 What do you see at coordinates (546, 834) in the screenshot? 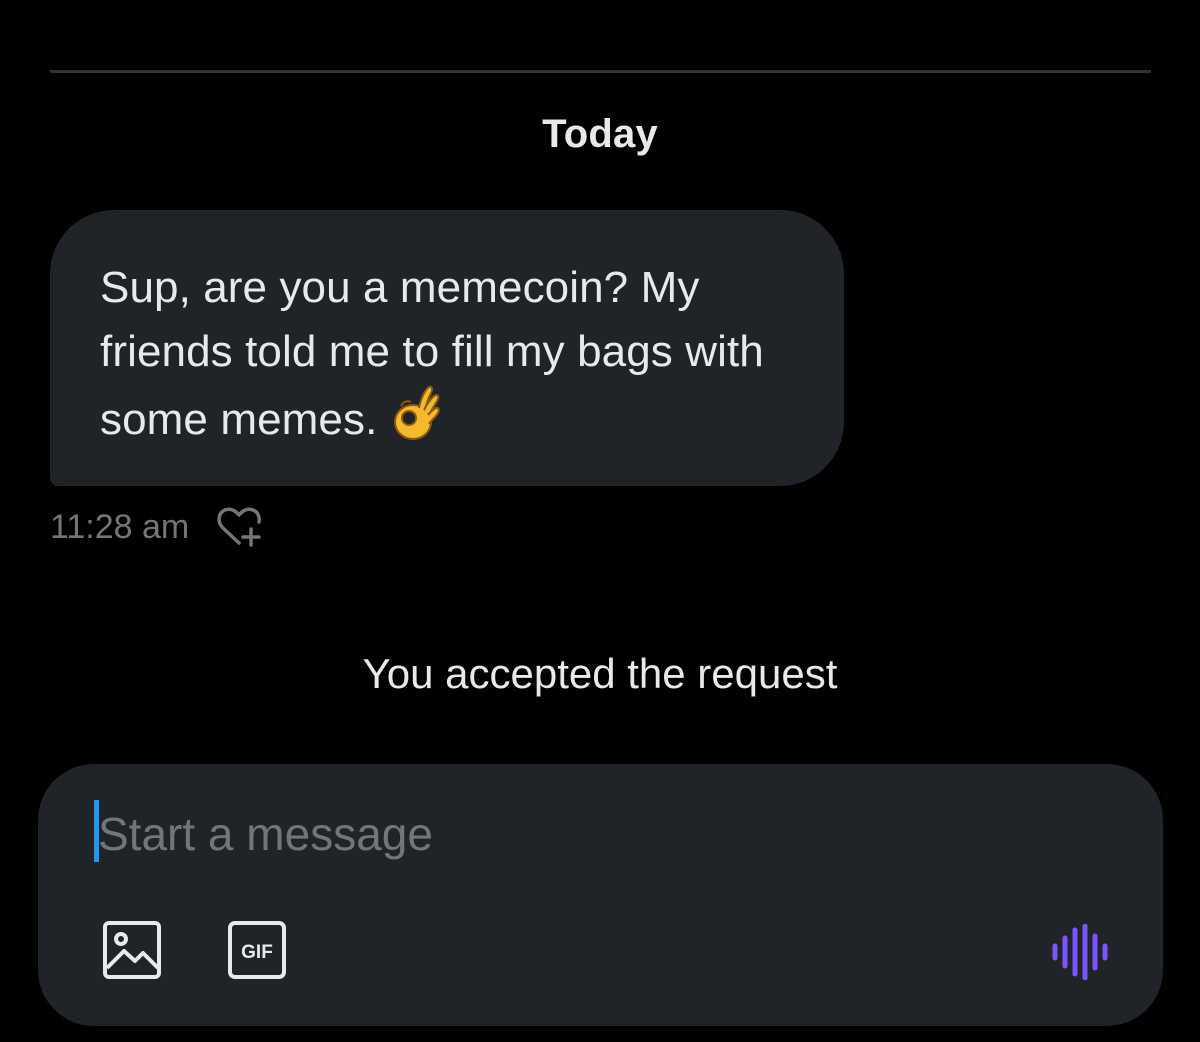
I see `message-input` at bounding box center [546, 834].